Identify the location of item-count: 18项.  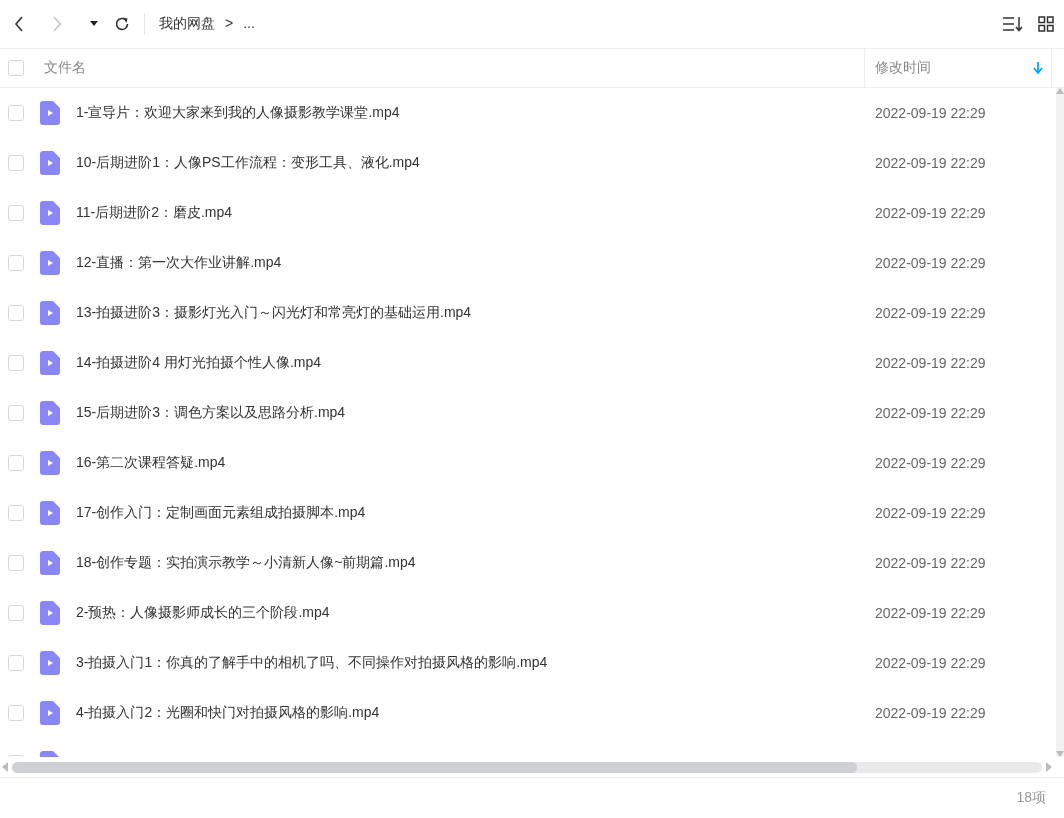
(1031, 798).